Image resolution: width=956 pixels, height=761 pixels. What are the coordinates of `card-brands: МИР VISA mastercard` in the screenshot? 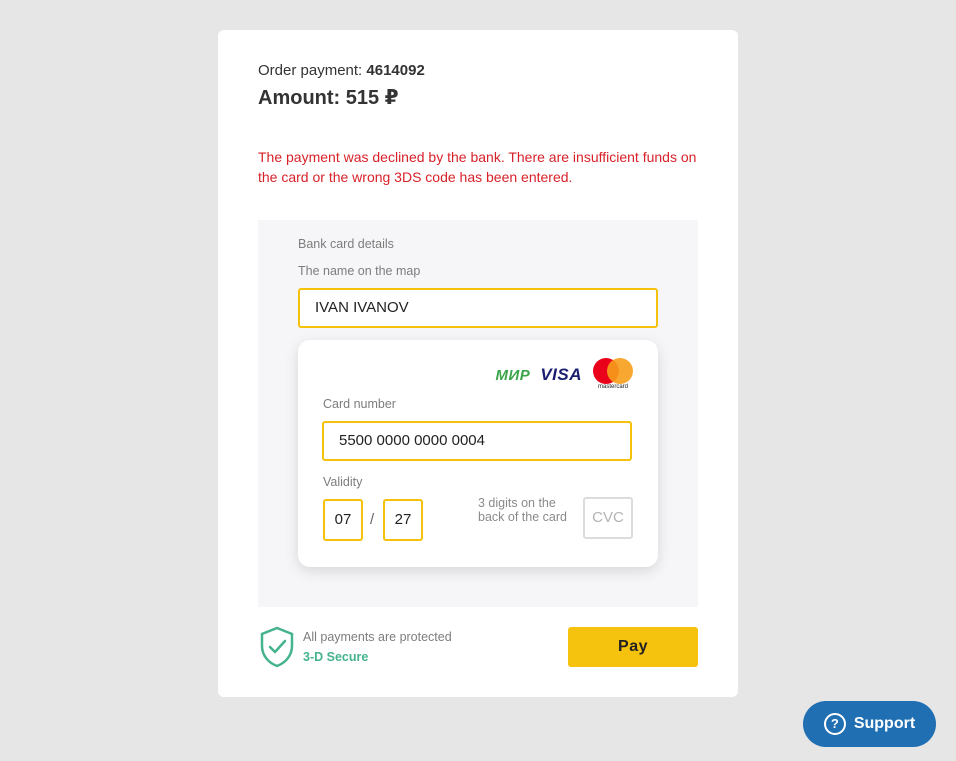 It's located at (565, 375).